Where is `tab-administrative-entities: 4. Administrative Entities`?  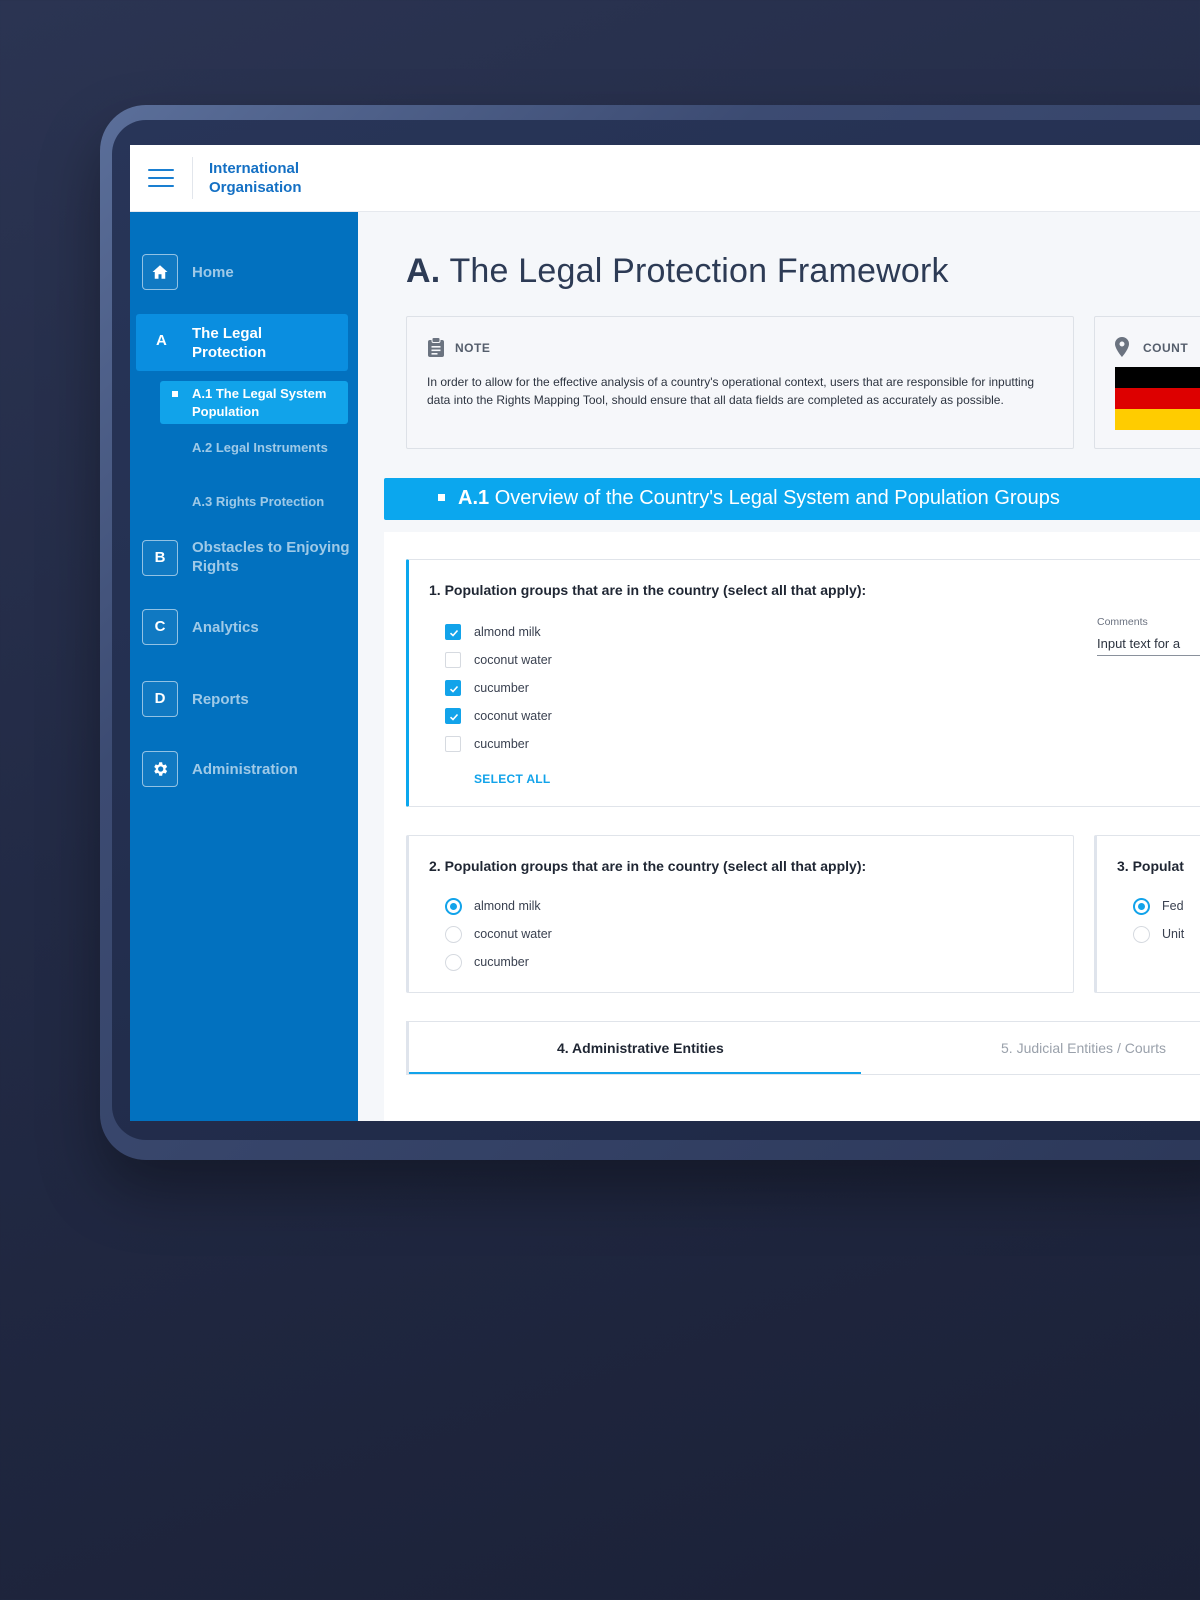 tab-administrative-entities: 4. Administrative Entities is located at coordinates (640, 1048).